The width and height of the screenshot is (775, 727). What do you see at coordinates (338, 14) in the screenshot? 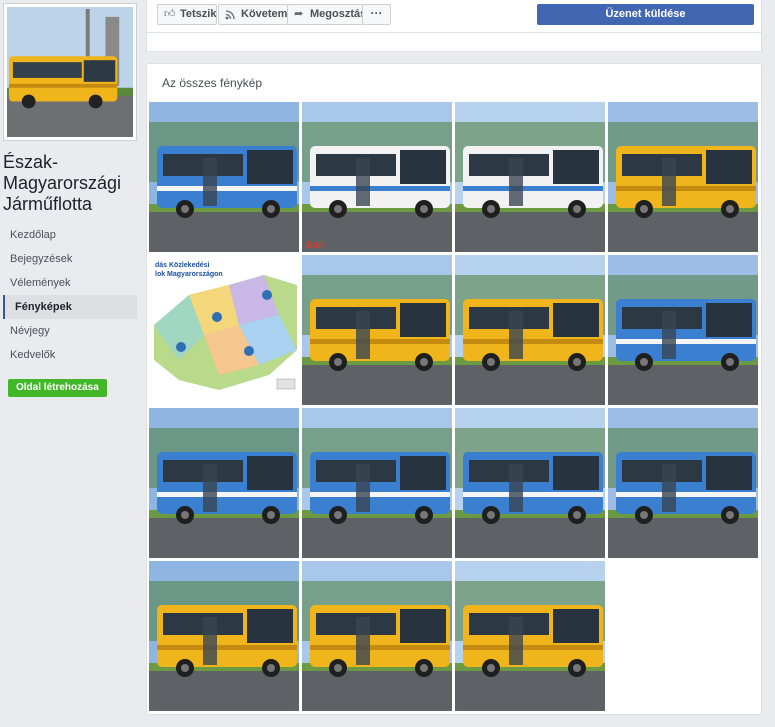
I see `share-label: Megosztás` at bounding box center [338, 14].